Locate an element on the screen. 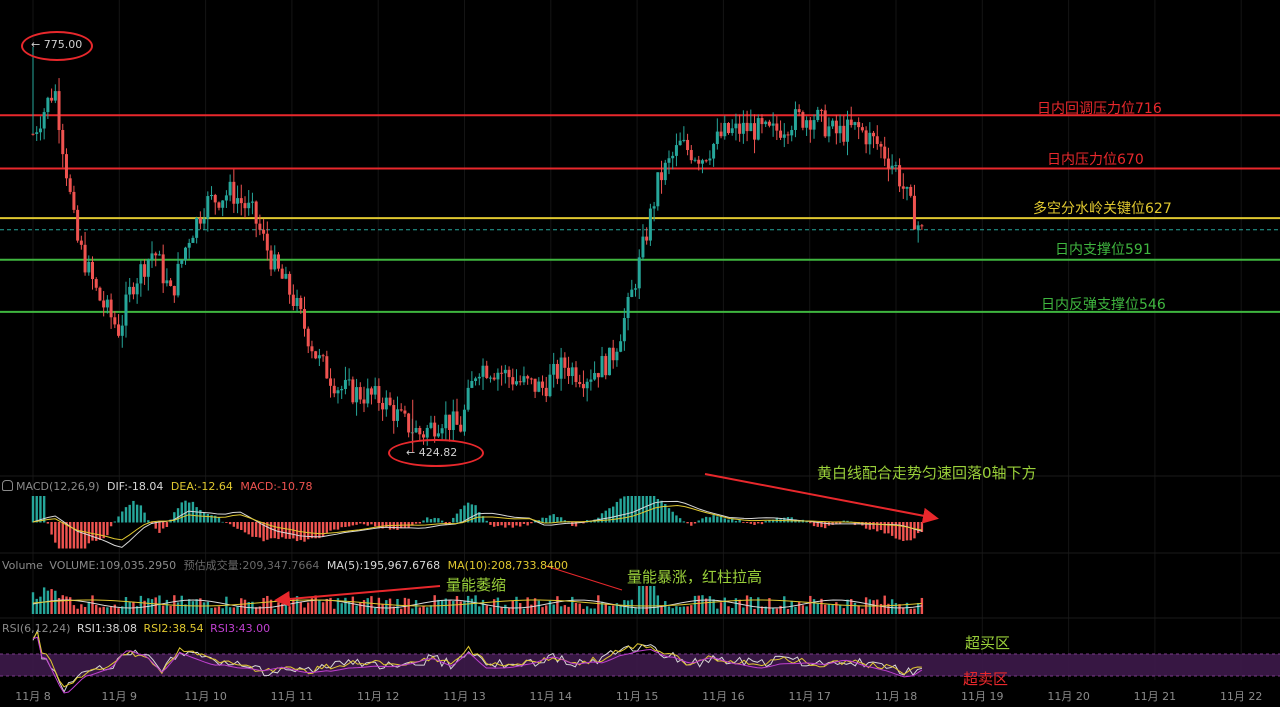 The image size is (1280, 707). macd-annotation: 黄白线配合走势匀速回落0轴下方 is located at coordinates (927, 473).